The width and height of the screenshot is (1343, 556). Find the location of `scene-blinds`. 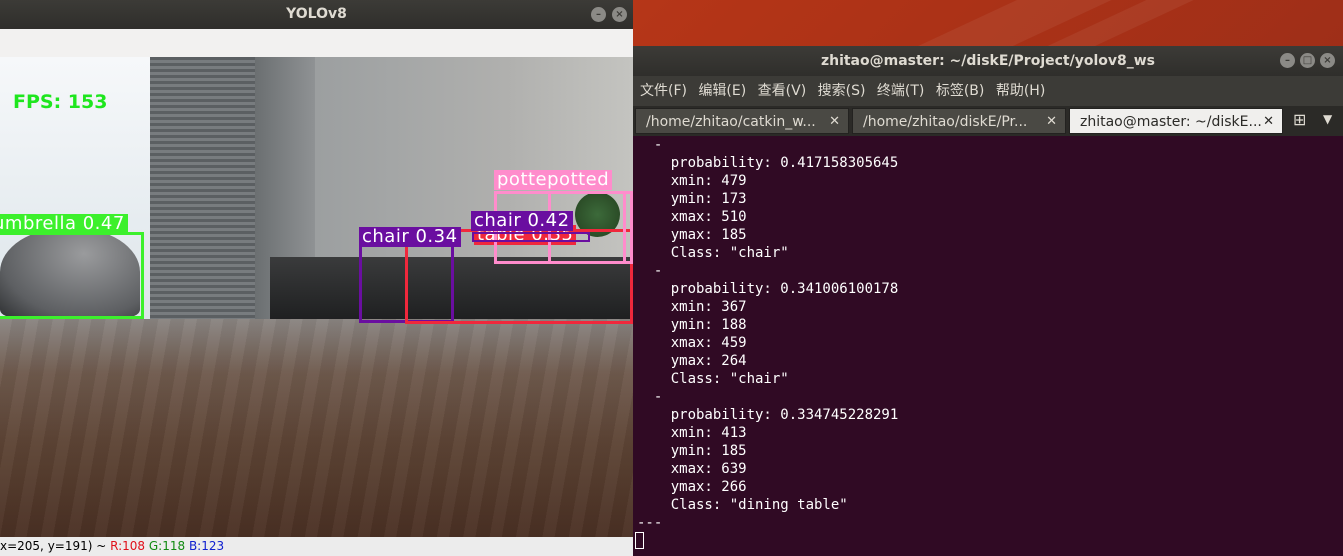

scene-blinds is located at coordinates (205, 188).